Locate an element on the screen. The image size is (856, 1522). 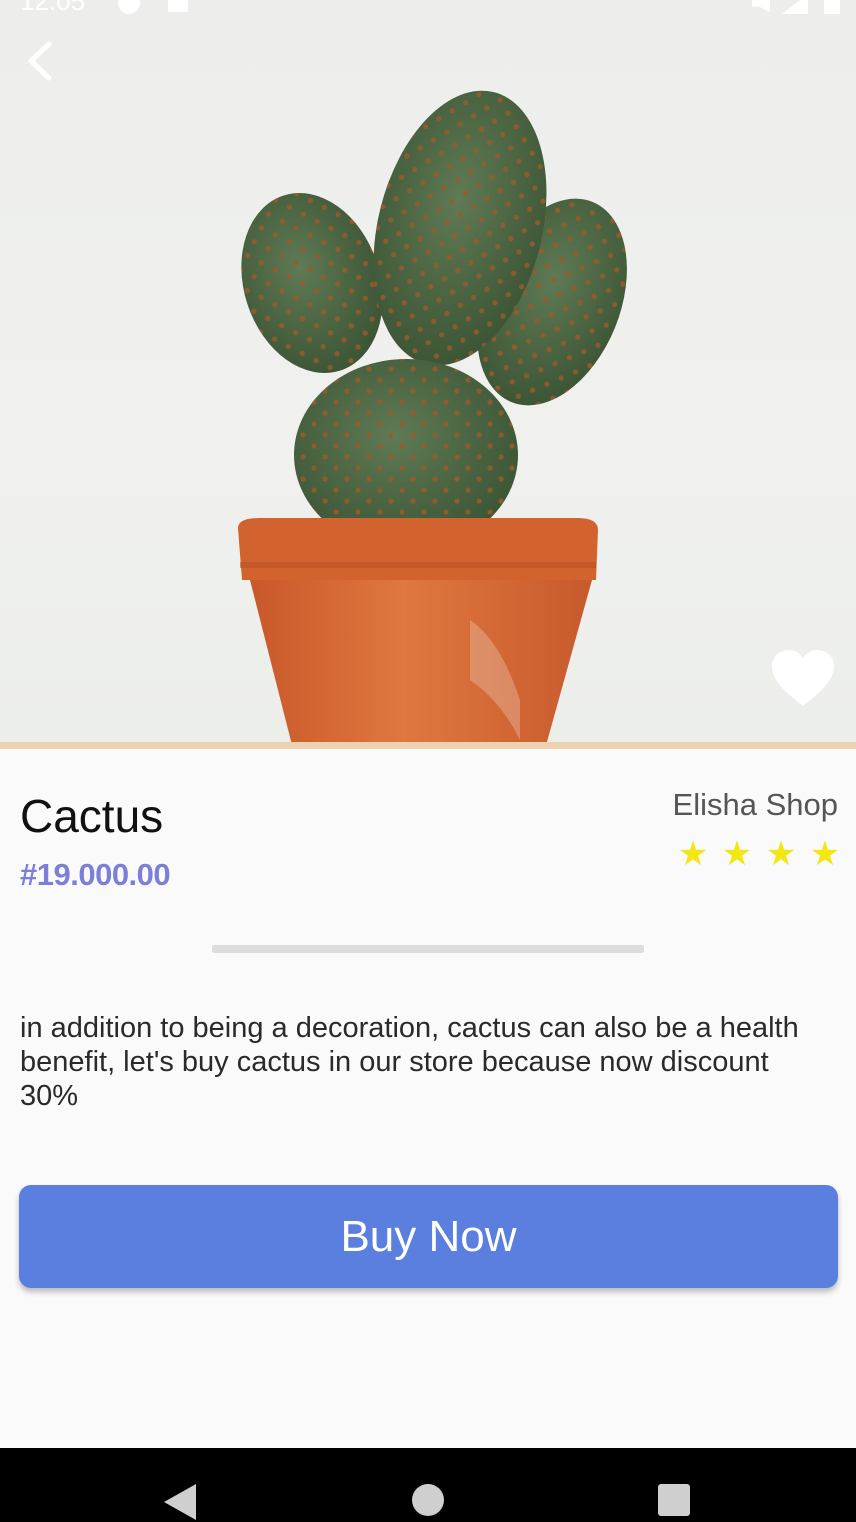
status-time: 12:05 is located at coordinates (53, 8).